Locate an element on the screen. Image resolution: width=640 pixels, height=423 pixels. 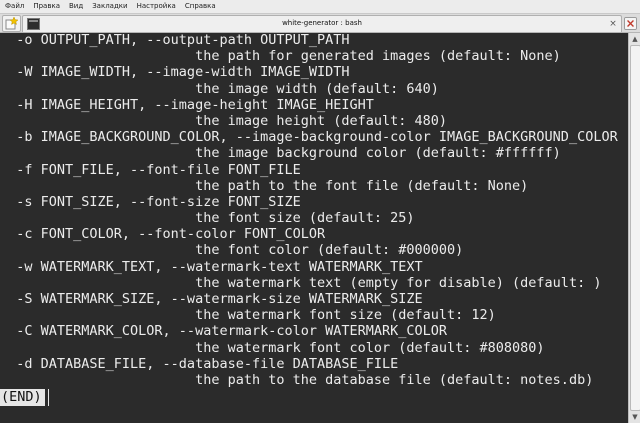
tab-close-icon: × is located at coordinates (613, 24).